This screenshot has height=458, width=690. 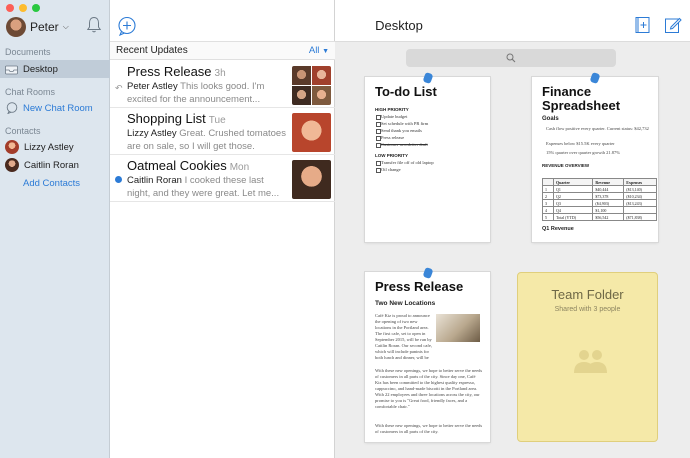 I want to click on folder-subtitle: Shared with 3 people, so click(x=587, y=309).